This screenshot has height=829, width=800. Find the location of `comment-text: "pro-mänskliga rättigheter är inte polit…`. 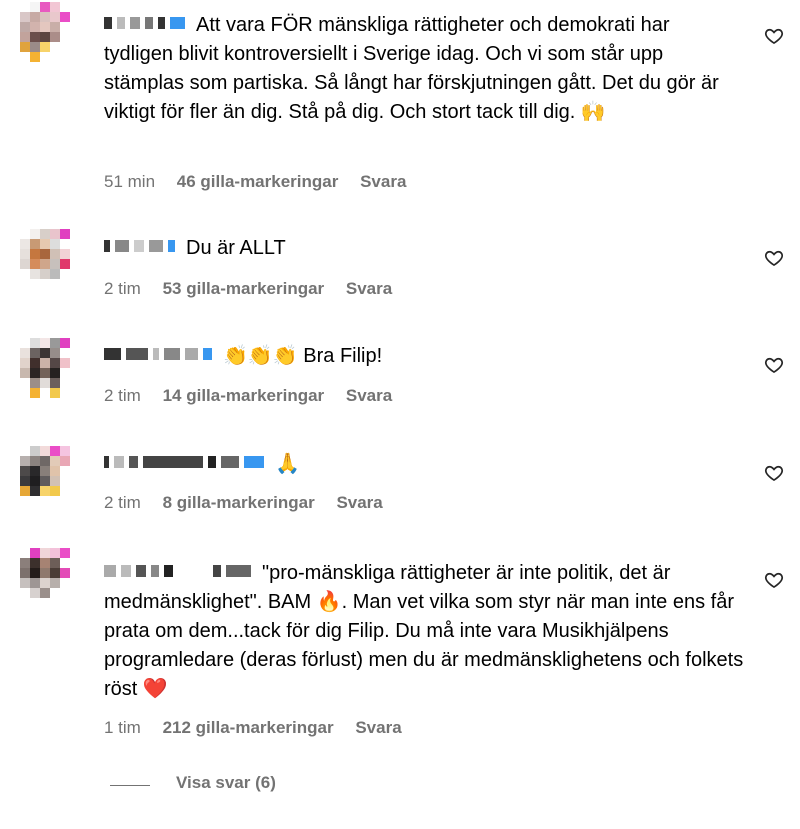

comment-text: "pro-mänskliga rättigheter är inte polit… is located at coordinates (424, 631).